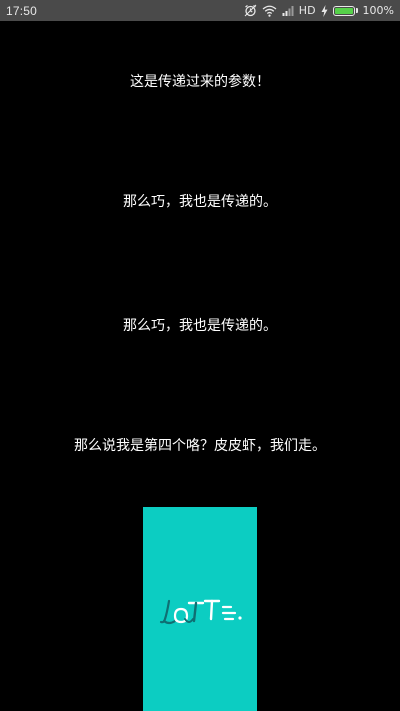 This screenshot has width=400, height=711. I want to click on param-text-1: 这是传递过来的参数！, so click(200, 82).